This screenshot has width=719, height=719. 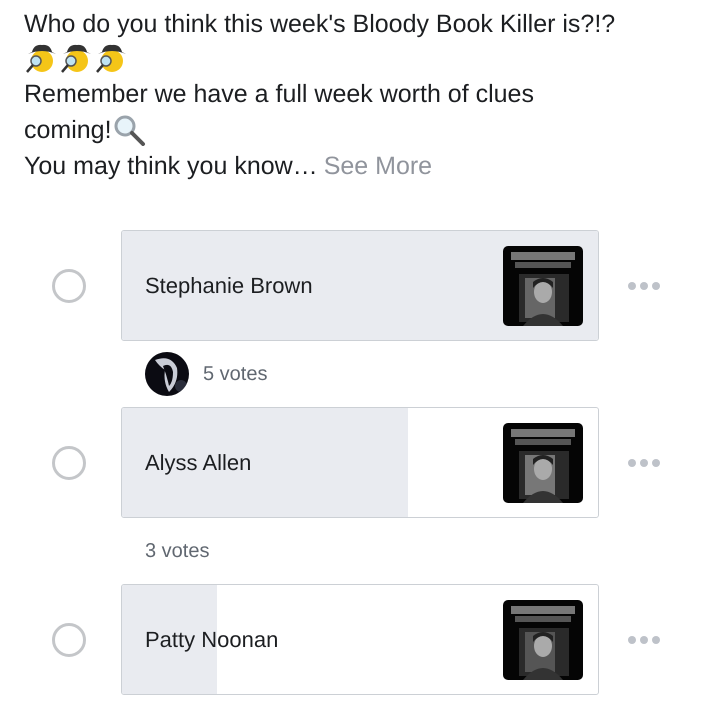 What do you see at coordinates (235, 374) in the screenshot?
I see `vote-count: 5 votes` at bounding box center [235, 374].